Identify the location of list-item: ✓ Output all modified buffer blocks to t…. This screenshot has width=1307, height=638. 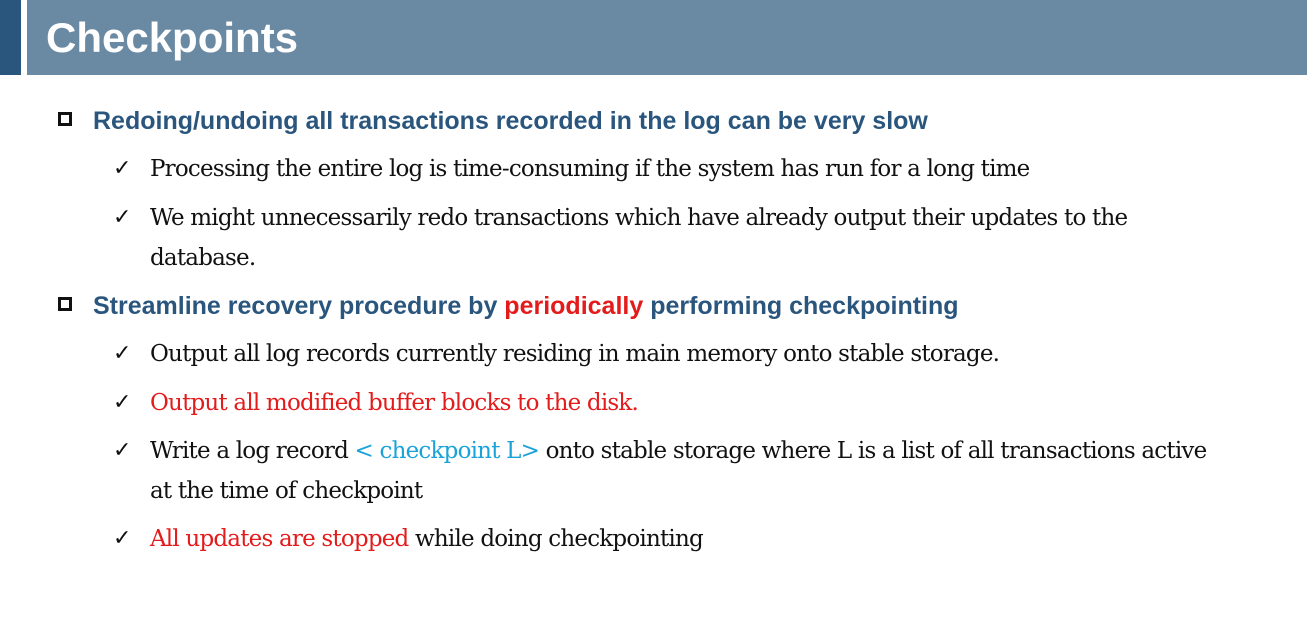
(673, 403).